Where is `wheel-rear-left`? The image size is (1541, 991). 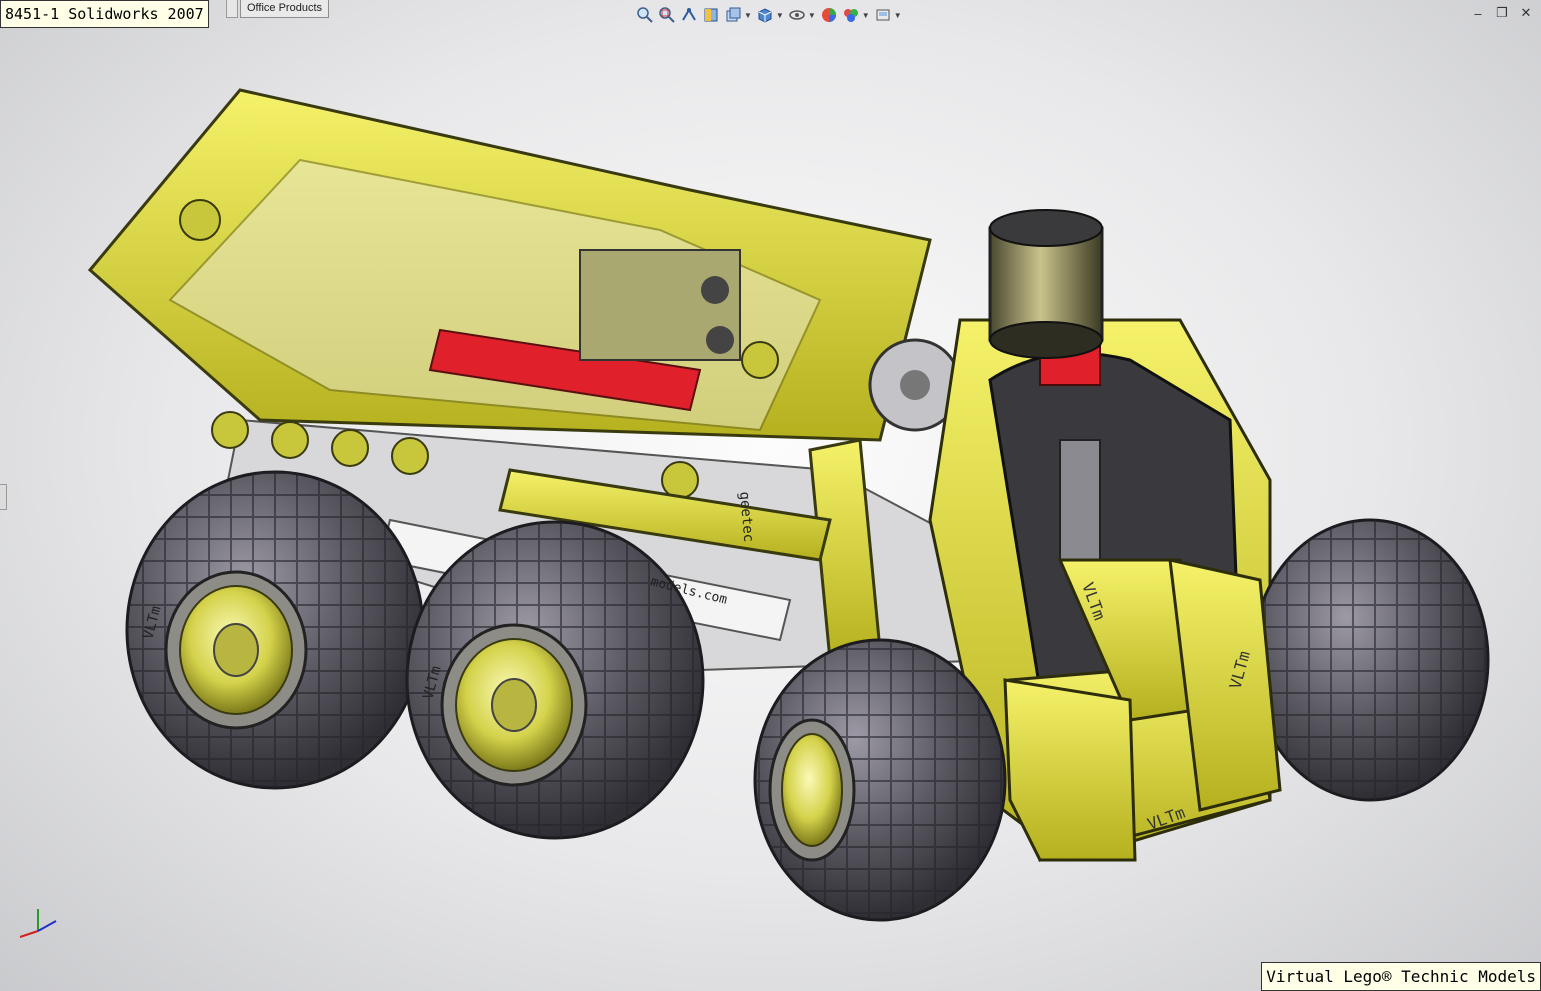 wheel-rear-left is located at coordinates (275, 630).